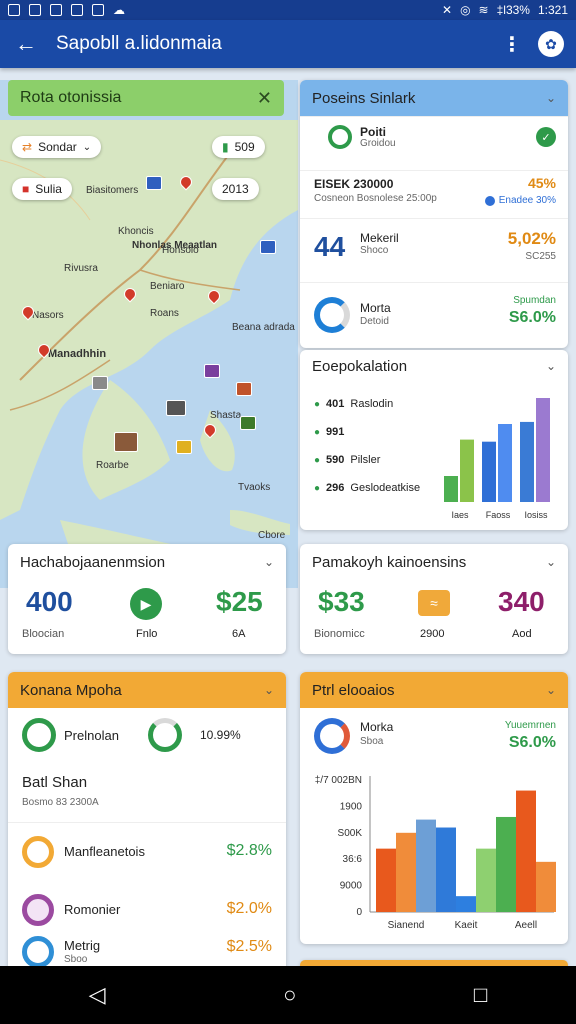 The image size is (576, 1024). I want to click on stats-item-value: S6.0%, so click(532, 317).